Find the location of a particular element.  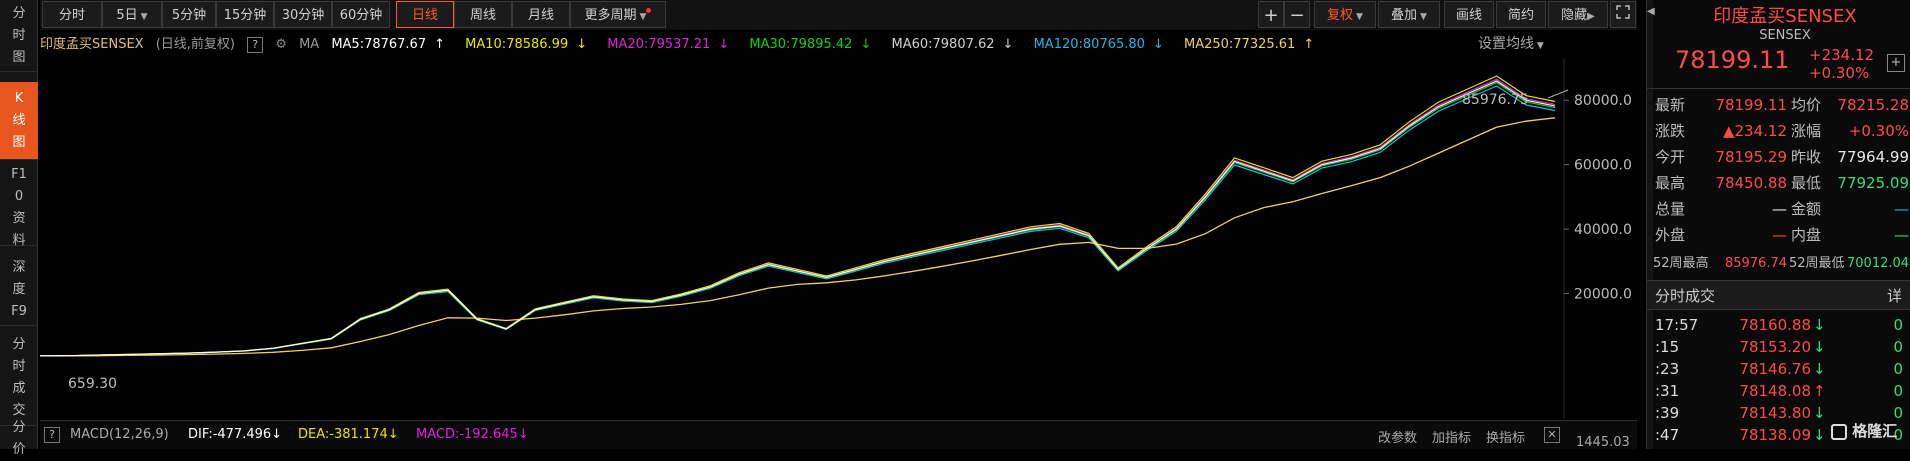

expand-button is located at coordinates (1623, 14).